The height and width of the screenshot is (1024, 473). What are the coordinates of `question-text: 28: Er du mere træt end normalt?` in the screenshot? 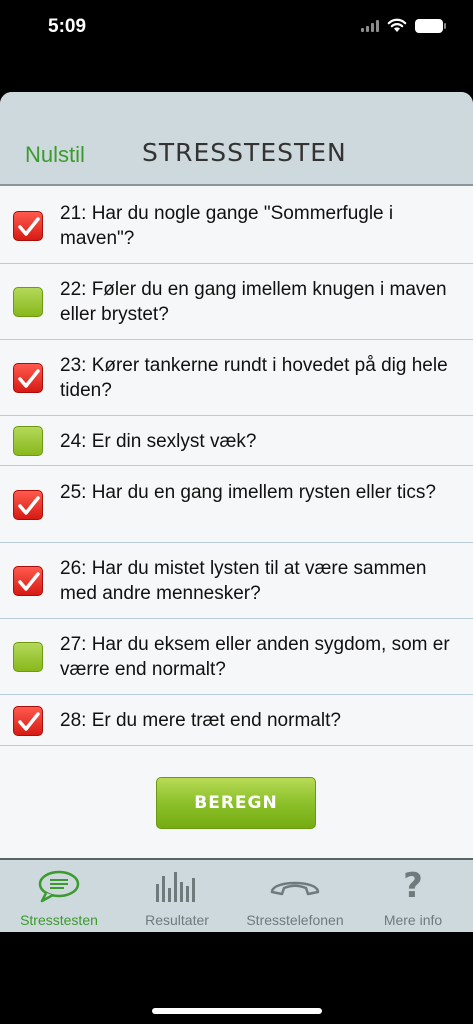 It's located at (200, 720).